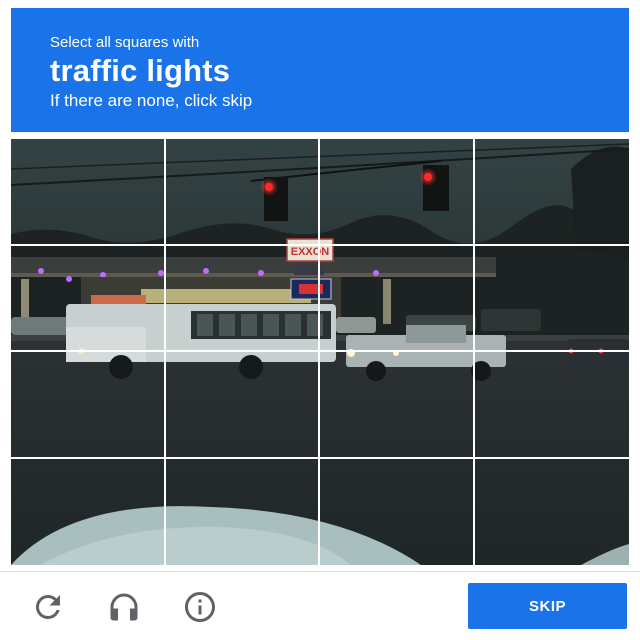 Image resolution: width=640 pixels, height=640 pixels. Describe the element at coordinates (88, 511) in the screenshot. I see `grid-tile-r4-c1` at that location.